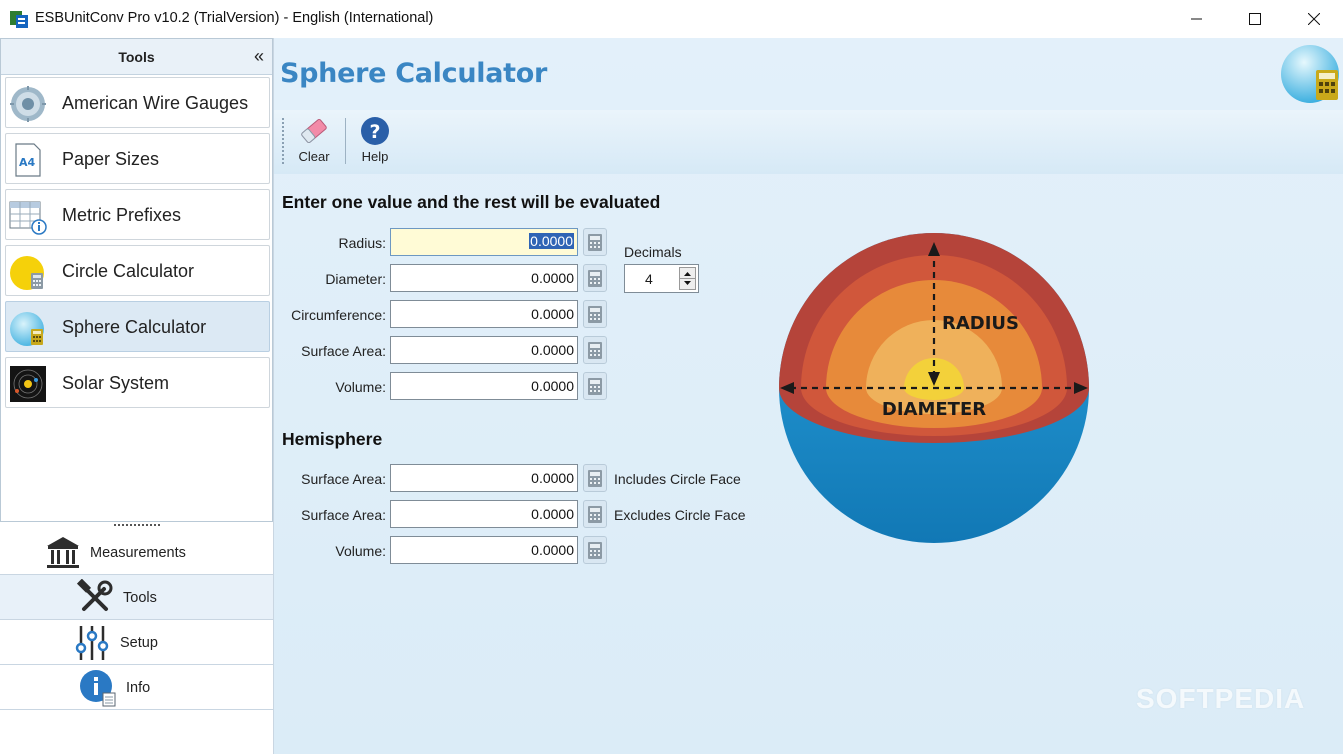 The height and width of the screenshot is (754, 1343). I want to click on hemi-volume-label: Volume:, so click(360, 551).